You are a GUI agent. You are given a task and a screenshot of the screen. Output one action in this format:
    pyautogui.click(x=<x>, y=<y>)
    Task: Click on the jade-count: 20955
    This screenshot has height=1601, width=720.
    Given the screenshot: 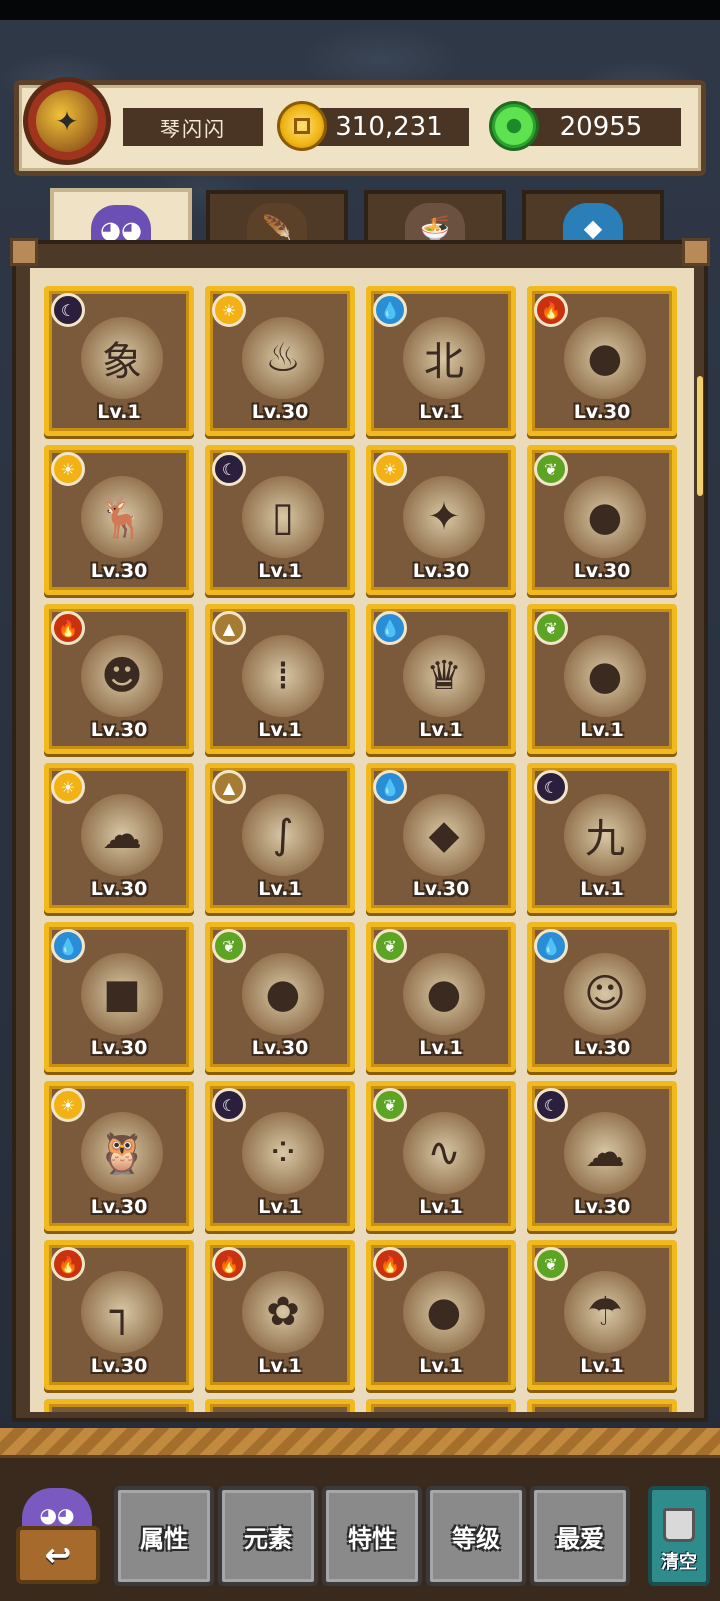 What is the action you would take?
    pyautogui.click(x=601, y=127)
    